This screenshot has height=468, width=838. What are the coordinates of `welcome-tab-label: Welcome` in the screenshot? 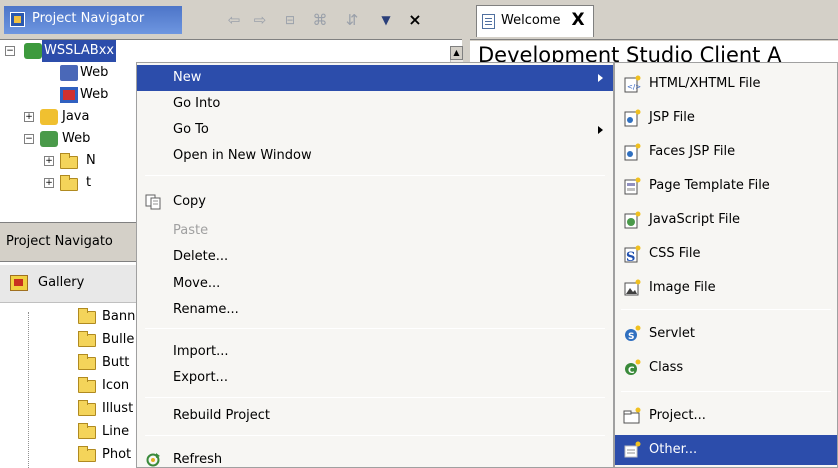 It's located at (531, 20).